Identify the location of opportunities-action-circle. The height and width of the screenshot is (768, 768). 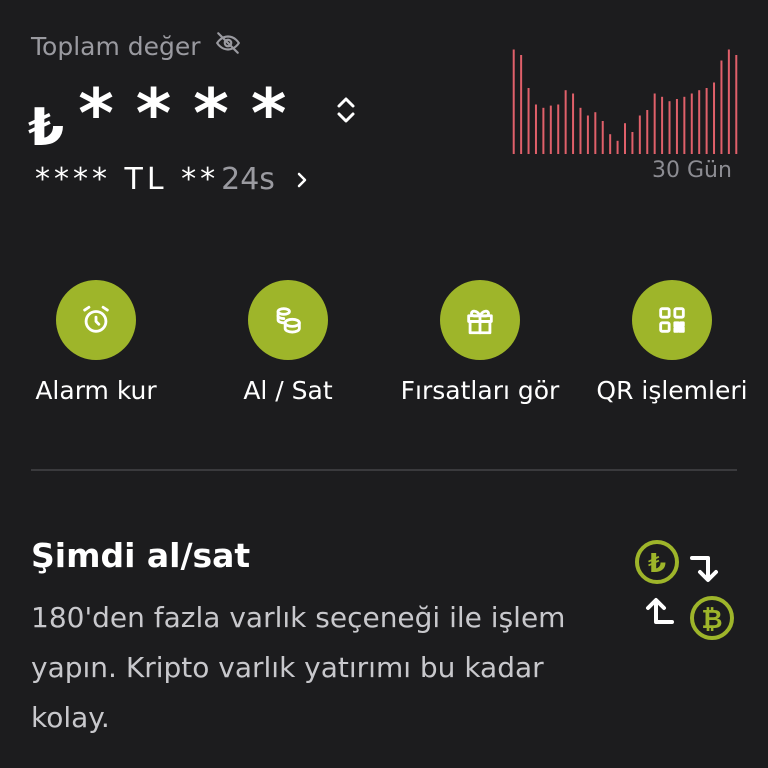
(480, 320).